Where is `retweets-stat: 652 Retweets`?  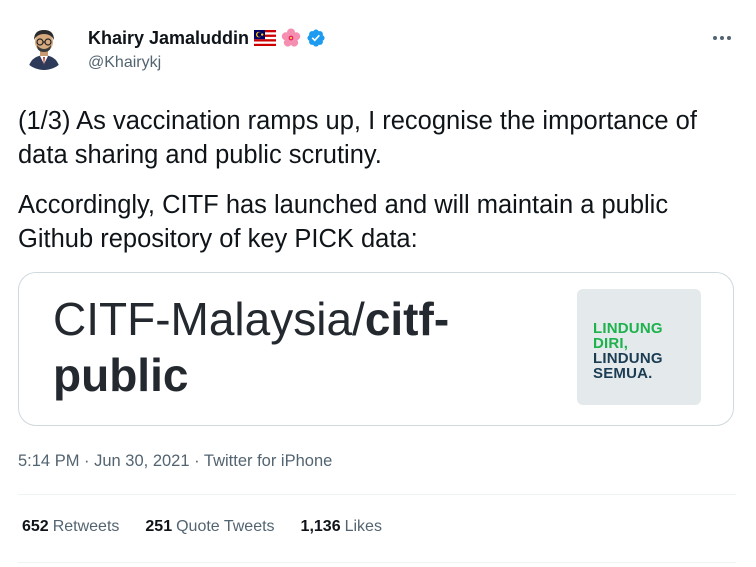
retweets-stat: 652 Retweets is located at coordinates (70, 527).